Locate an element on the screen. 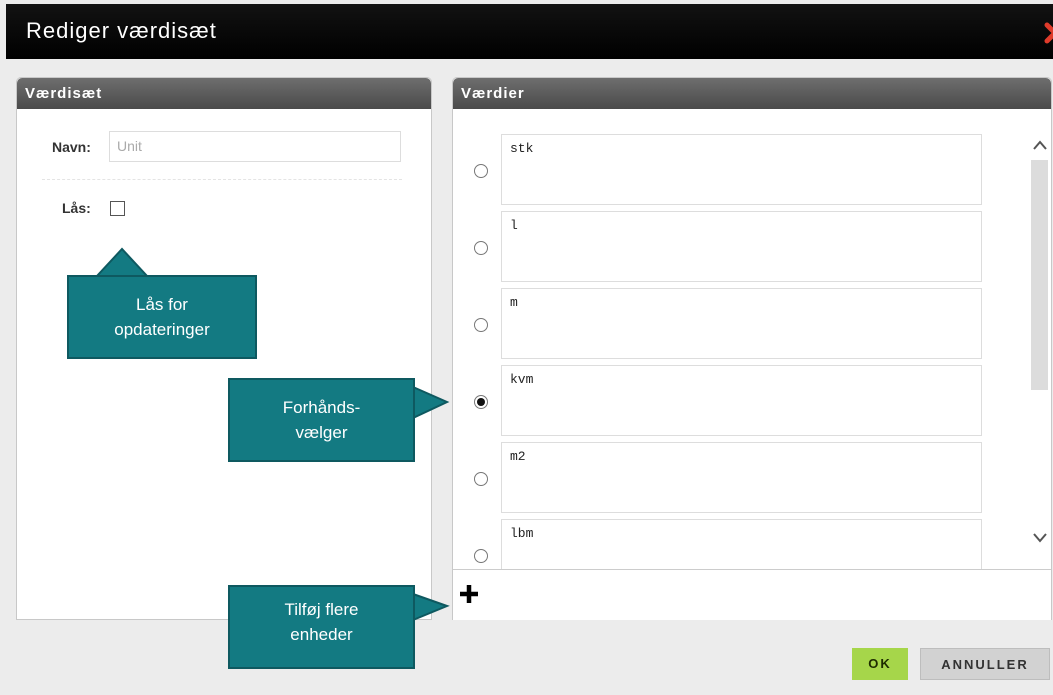  callout-line: opdateringer is located at coordinates (162, 329).